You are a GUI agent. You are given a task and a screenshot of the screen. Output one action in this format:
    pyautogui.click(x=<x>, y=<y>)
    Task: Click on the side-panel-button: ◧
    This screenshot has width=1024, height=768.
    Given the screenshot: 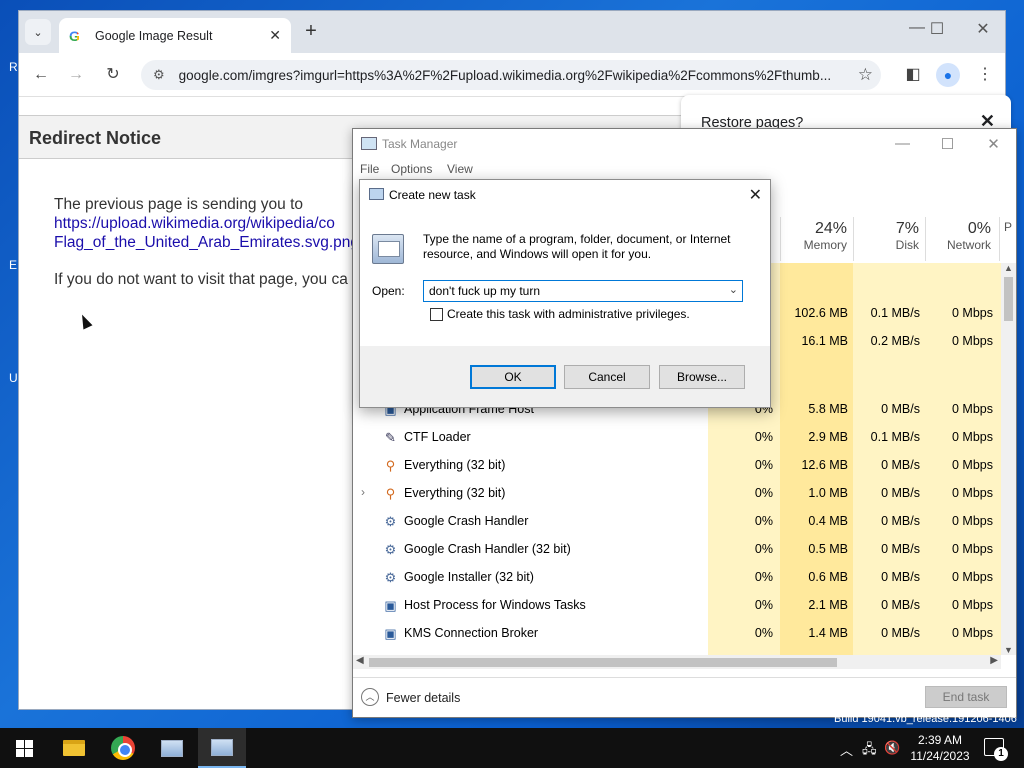 What is the action you would take?
    pyautogui.click(x=913, y=75)
    